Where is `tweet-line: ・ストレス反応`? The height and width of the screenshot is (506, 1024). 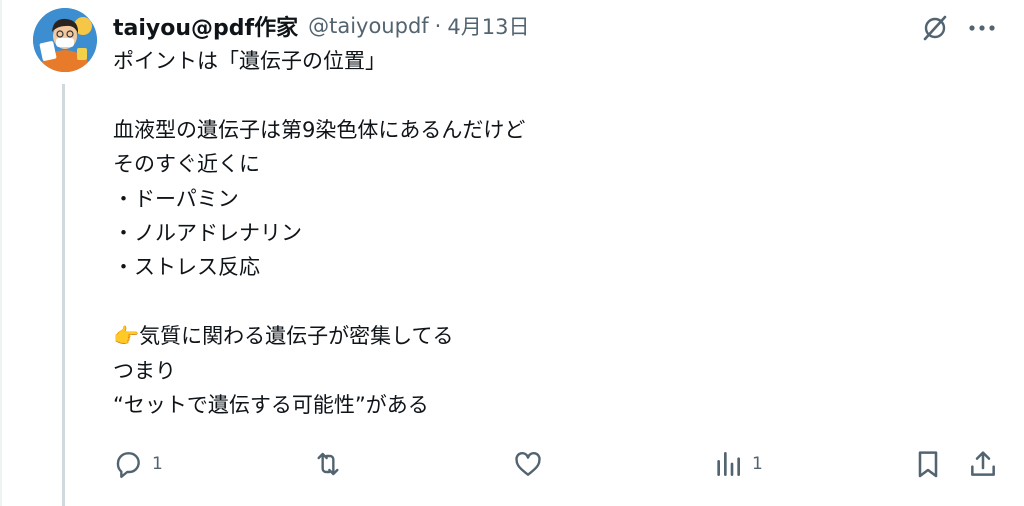 tweet-line: ・ストレス反応 is located at coordinates (186, 267).